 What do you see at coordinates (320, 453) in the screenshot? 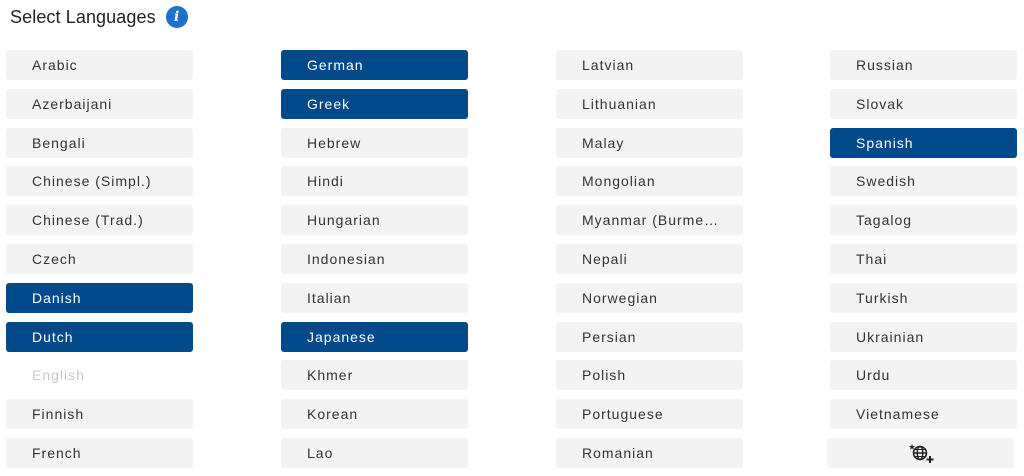
I see `language-option-label: Lao` at bounding box center [320, 453].